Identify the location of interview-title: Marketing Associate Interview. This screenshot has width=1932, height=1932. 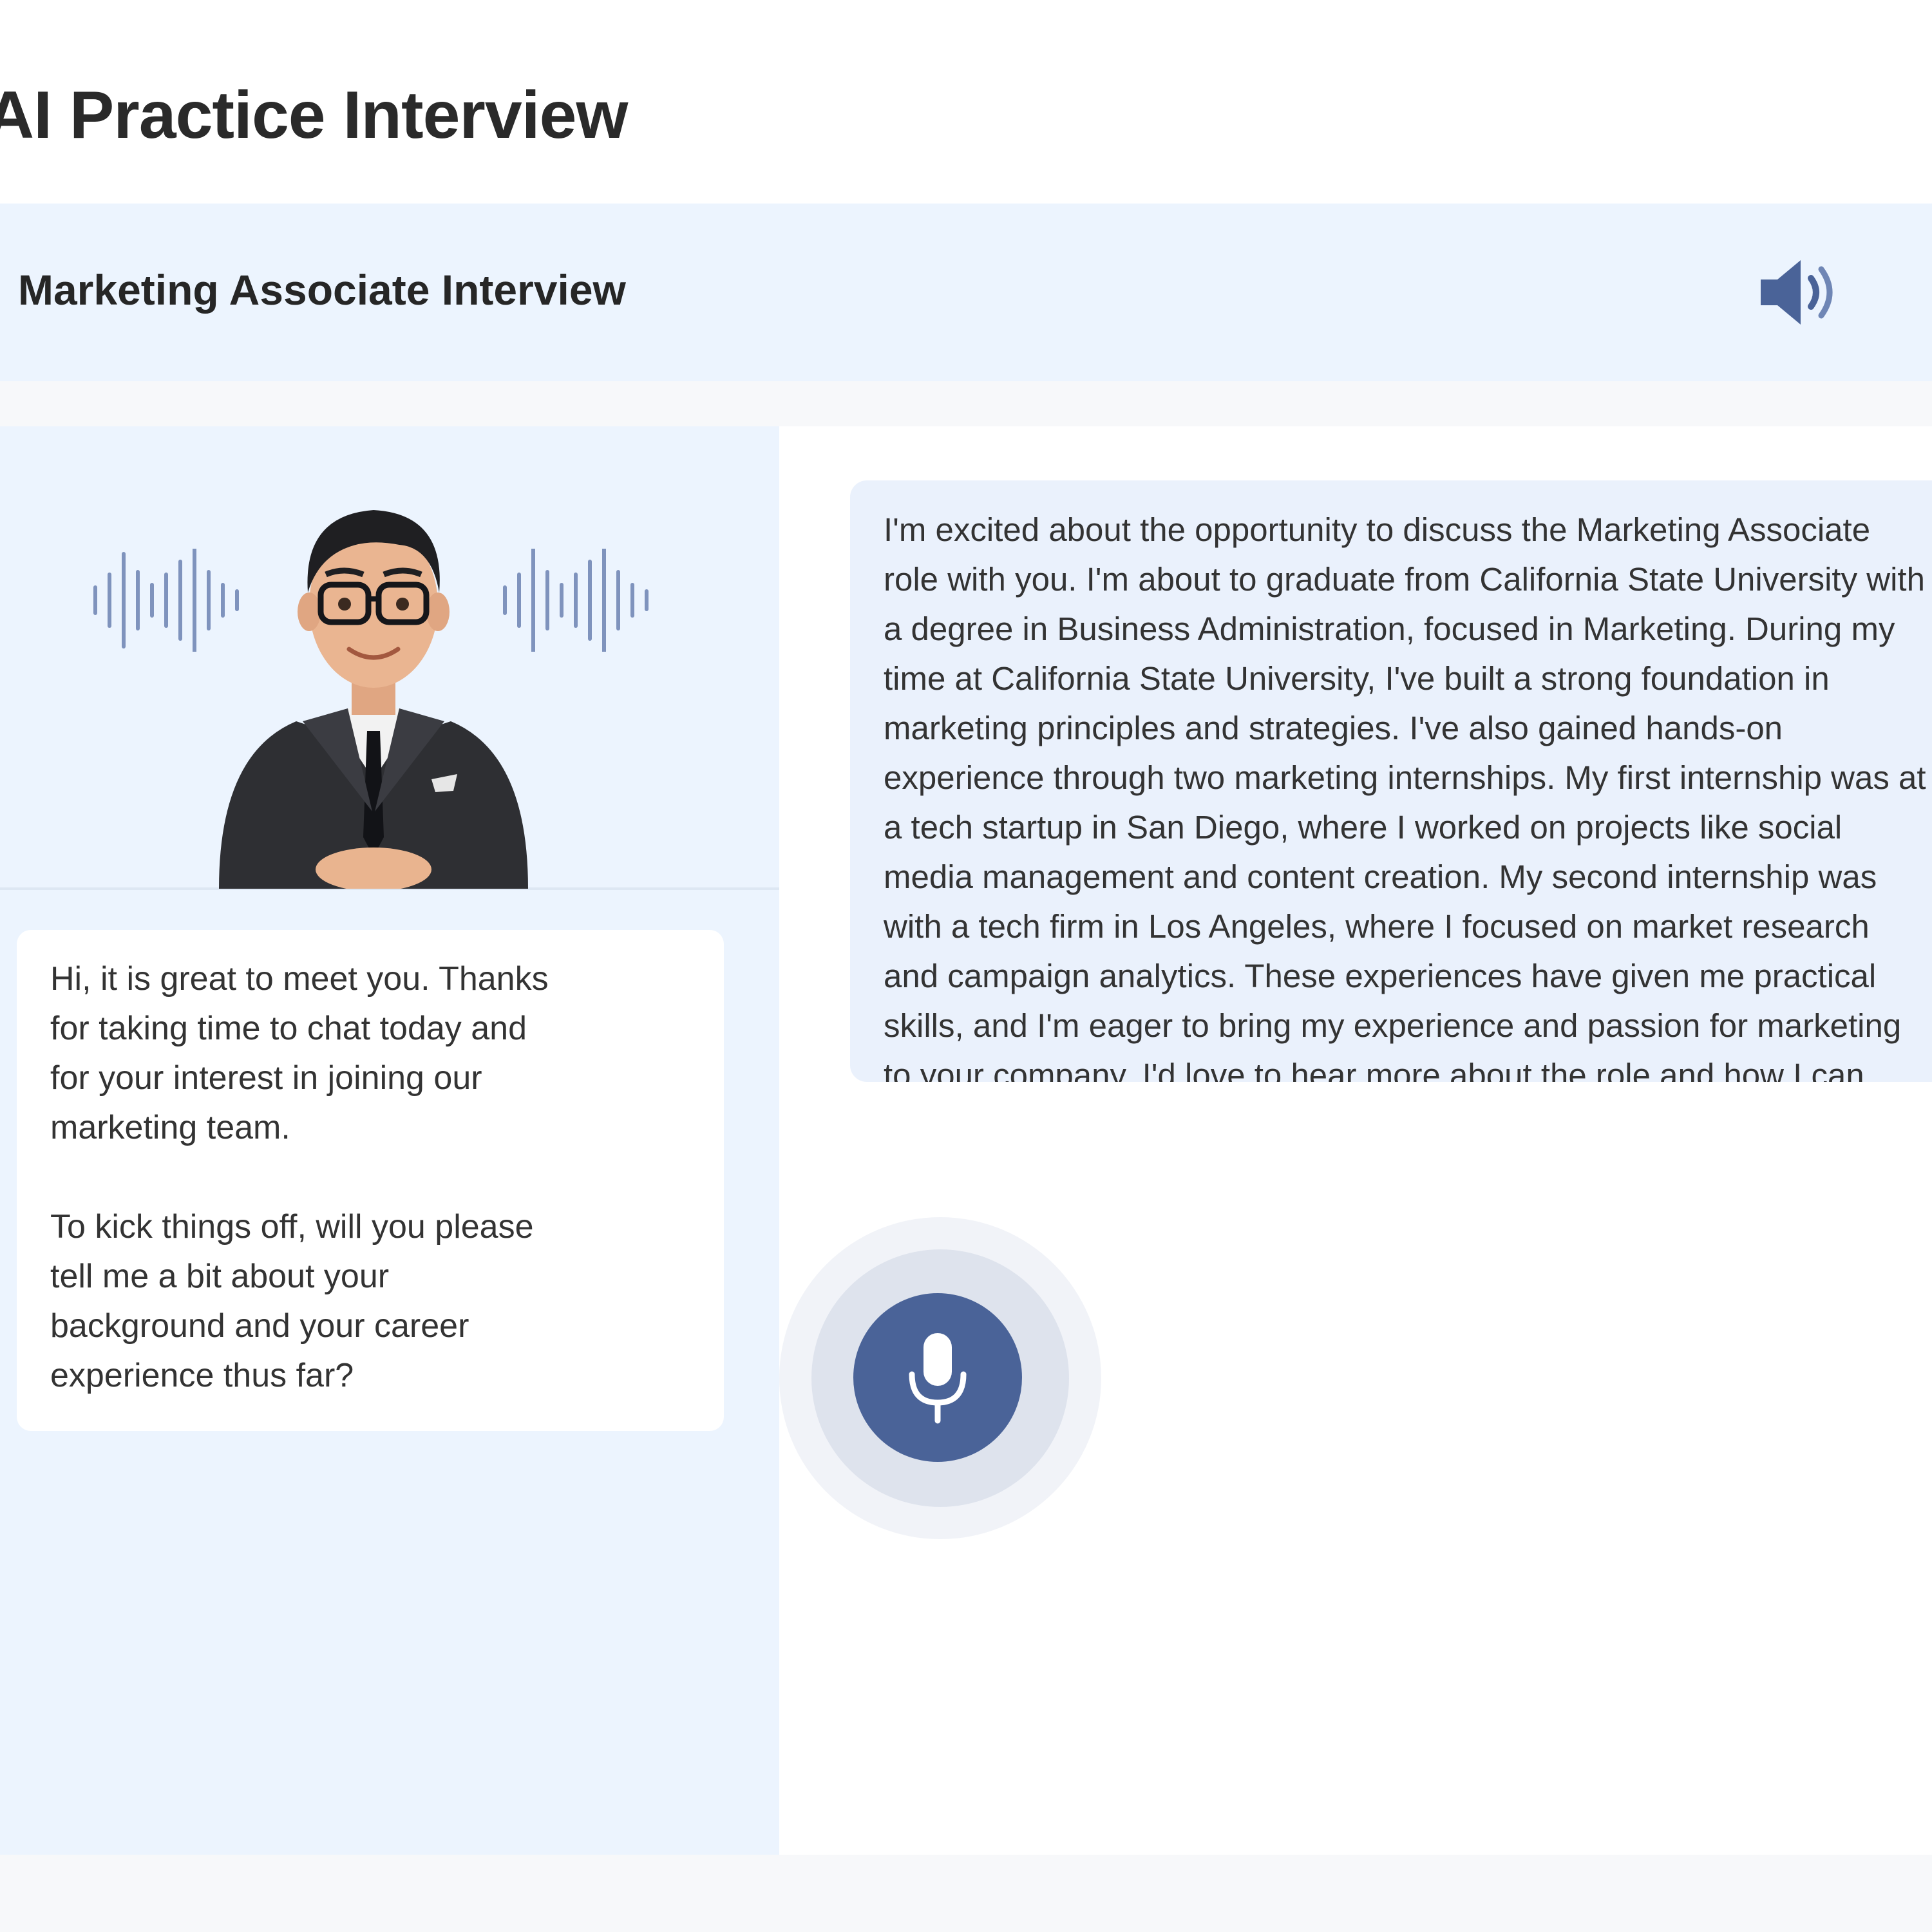
(322, 290).